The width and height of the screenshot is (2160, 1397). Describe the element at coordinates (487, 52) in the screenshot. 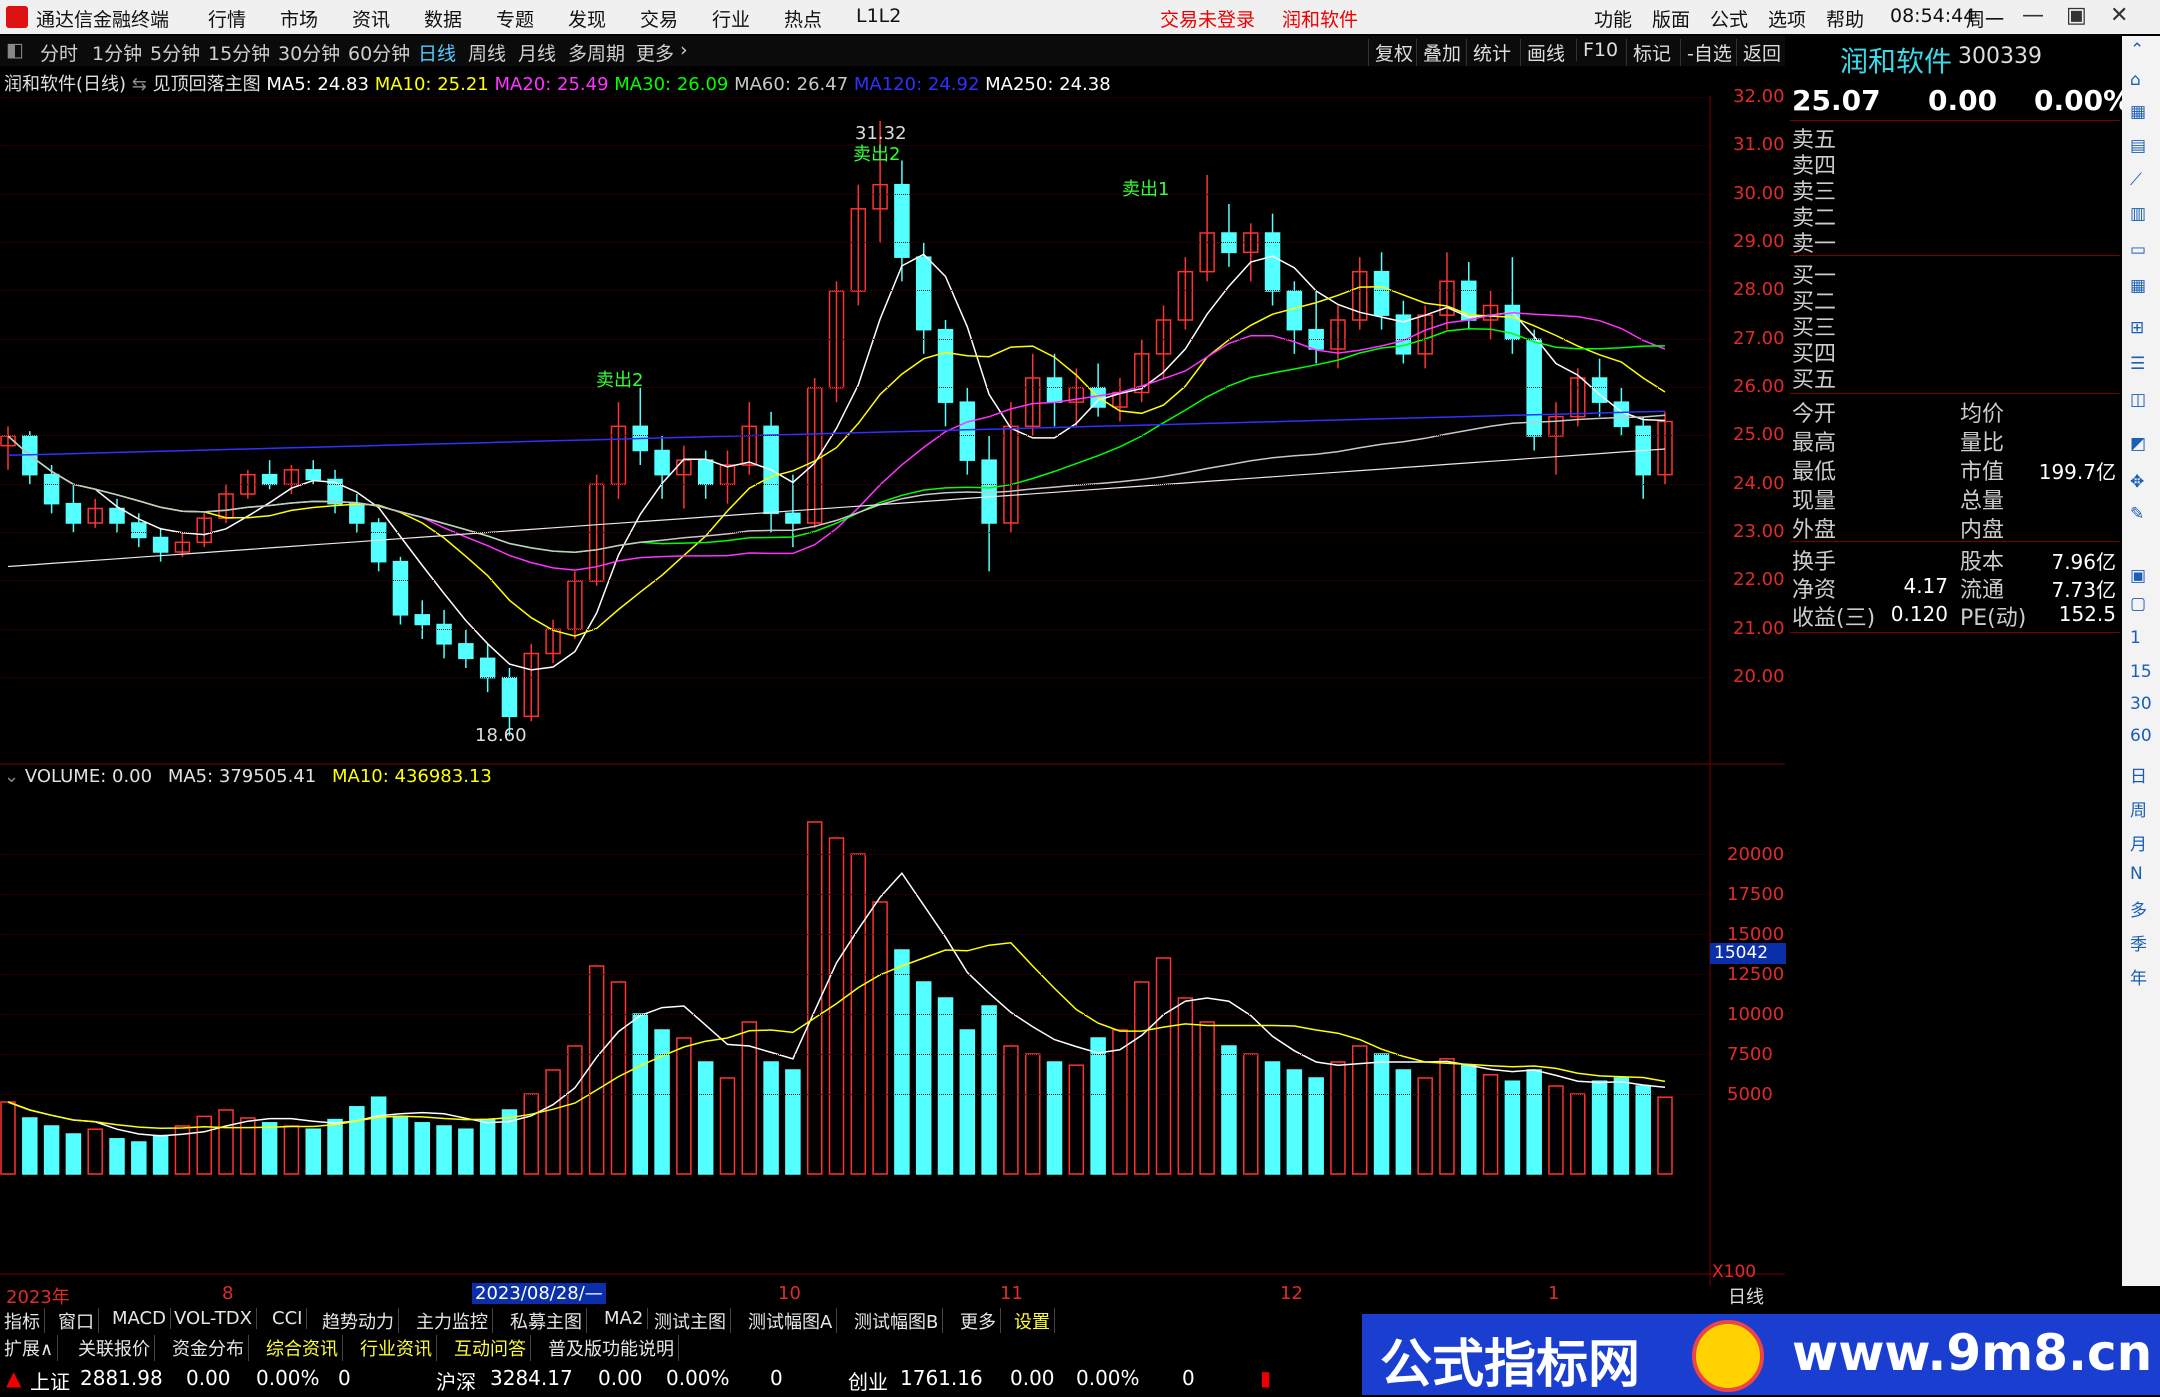

I see `period-tab: 周线` at that location.